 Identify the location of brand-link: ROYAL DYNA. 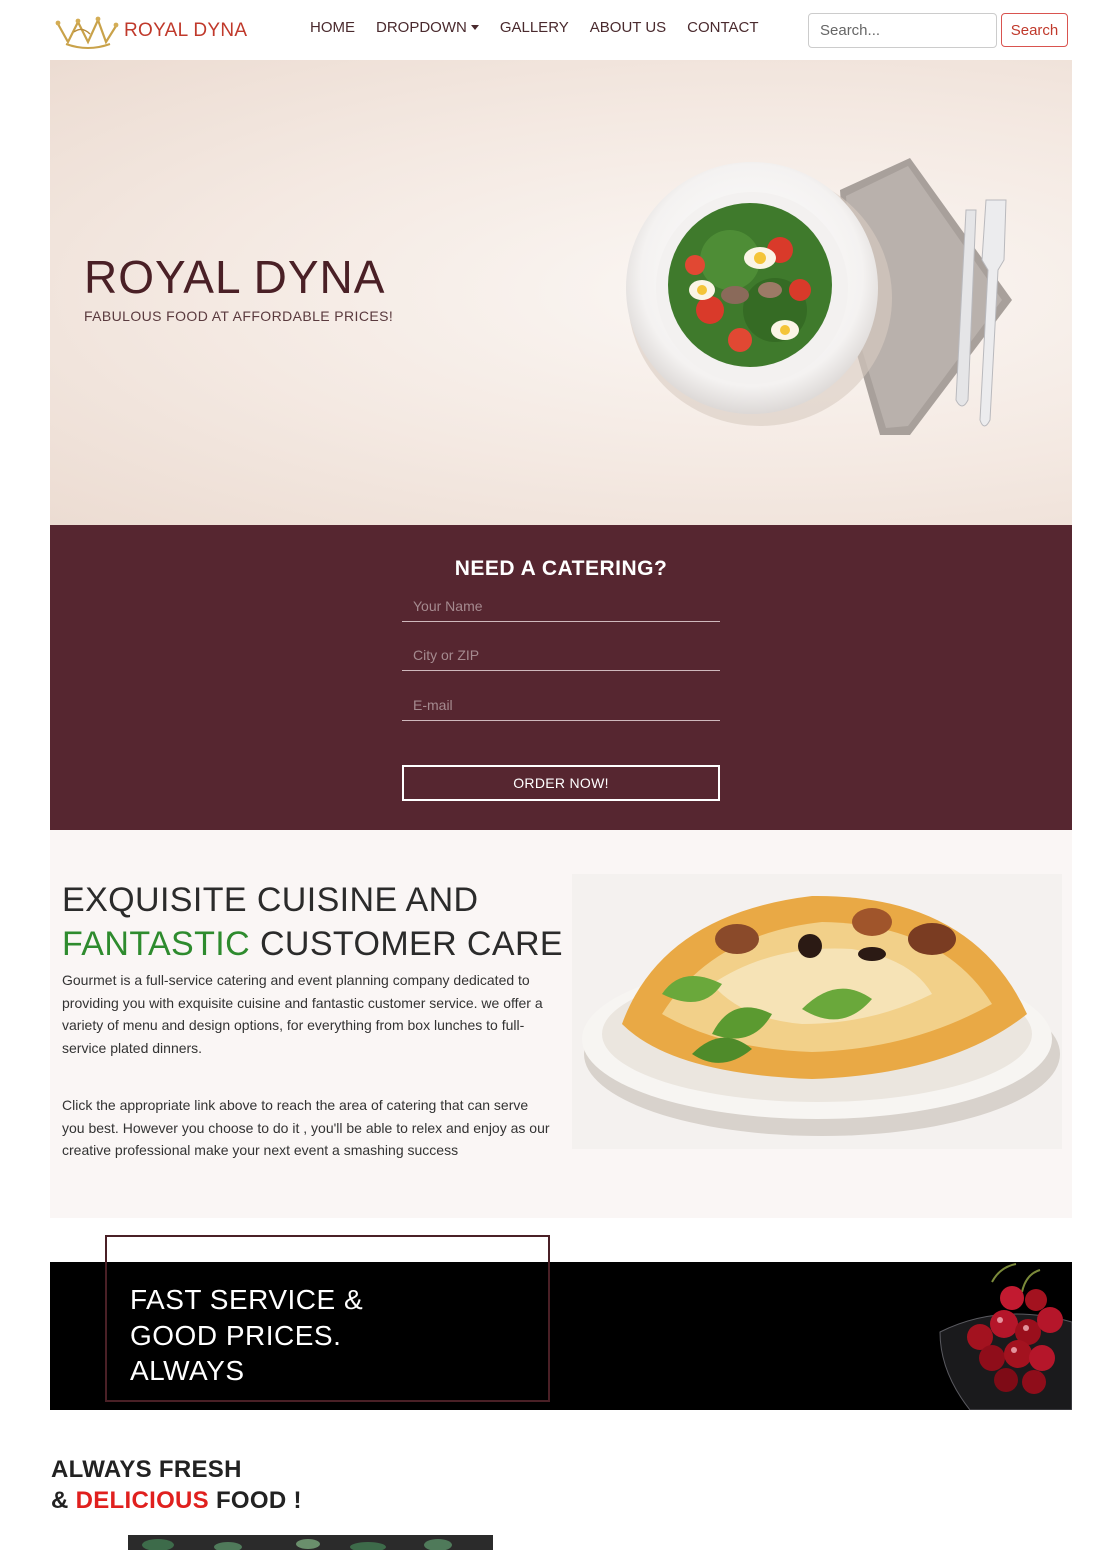
(150, 31).